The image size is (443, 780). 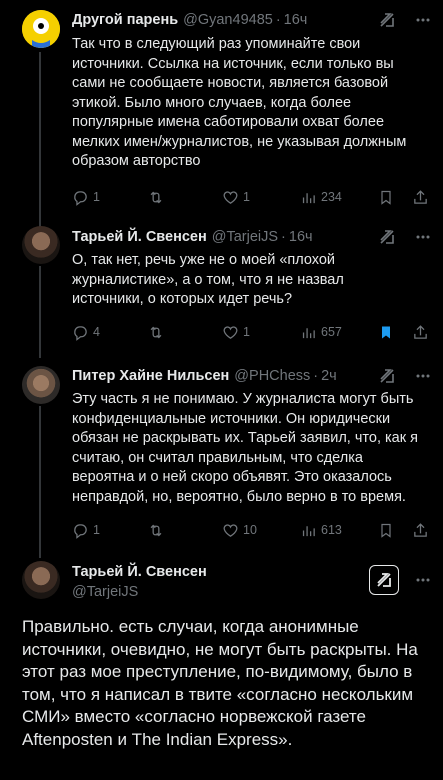 What do you see at coordinates (331, 332) in the screenshot?
I see `views-count: 657` at bounding box center [331, 332].